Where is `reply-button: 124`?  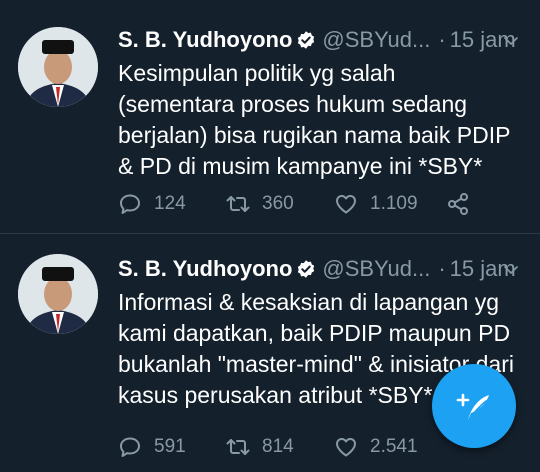
reply-button: 124 is located at coordinates (152, 204).